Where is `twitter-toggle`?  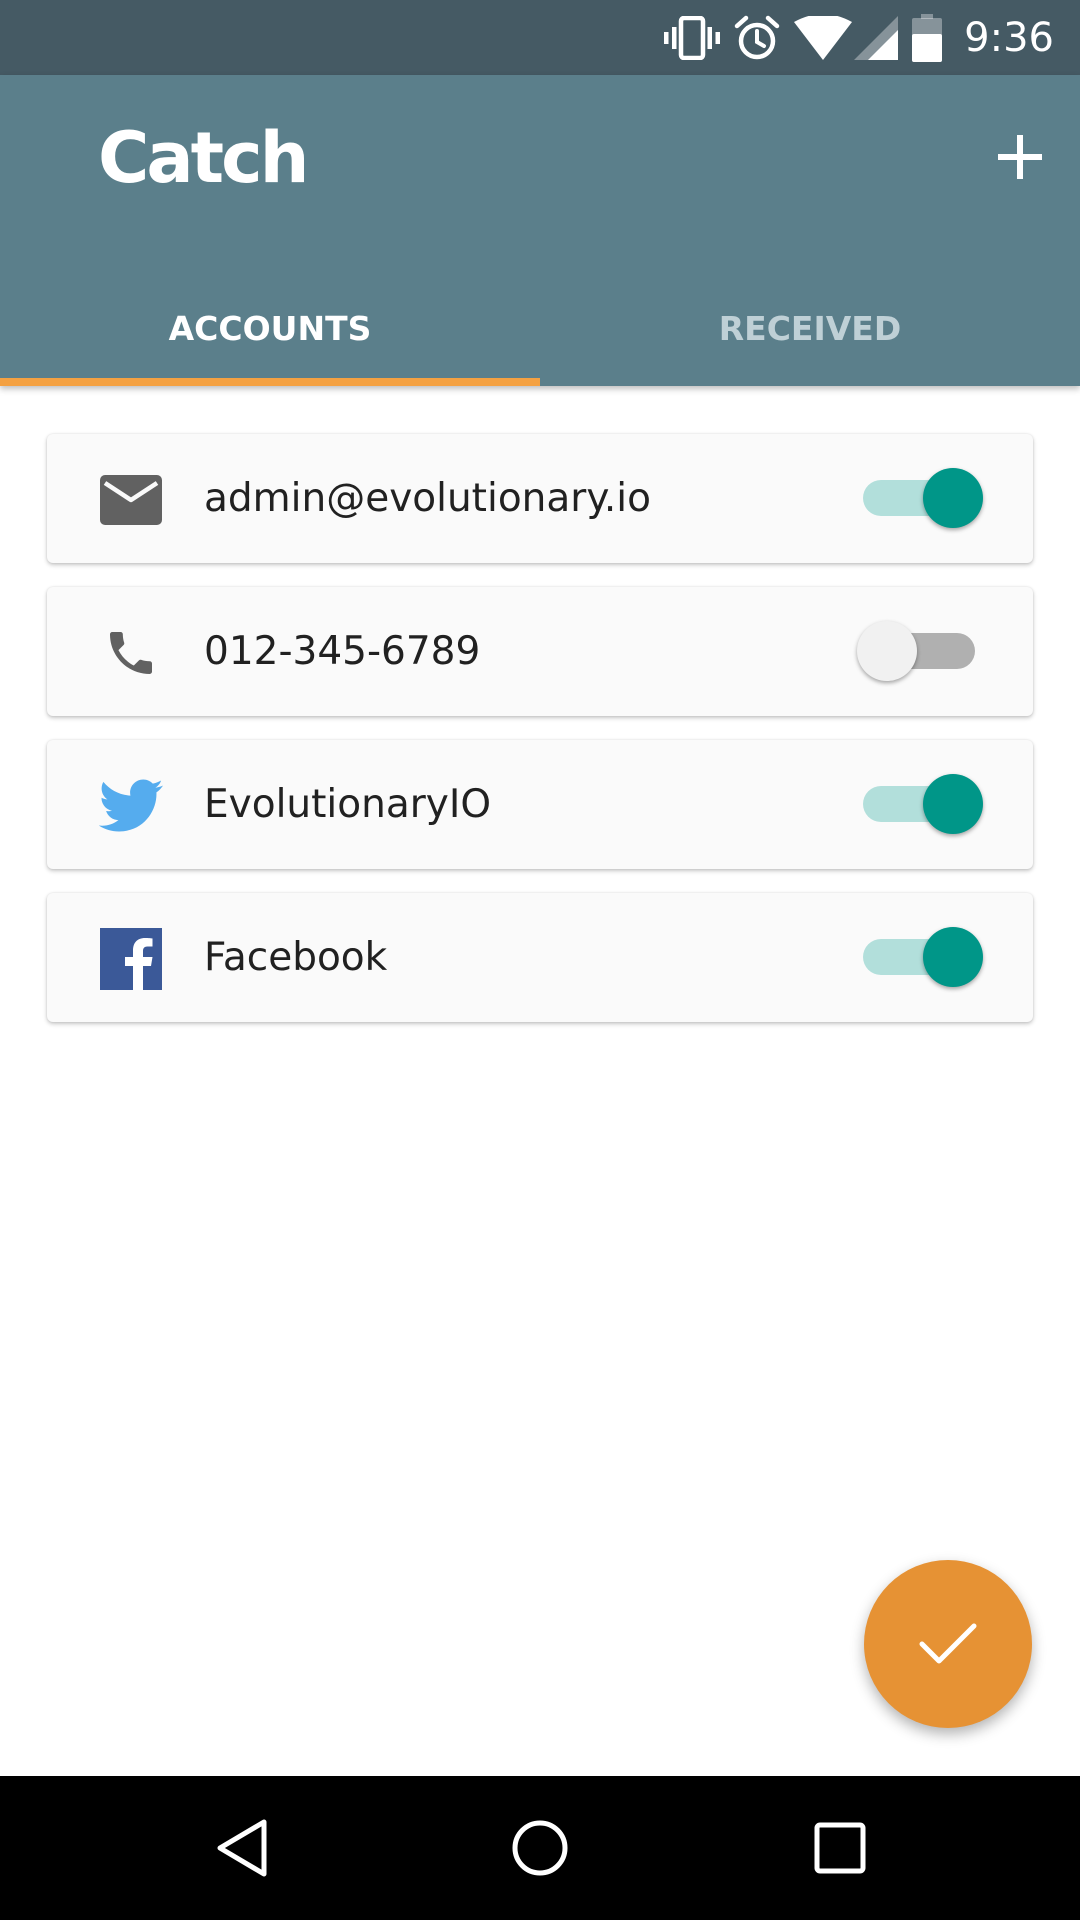 twitter-toggle is located at coordinates (923, 804).